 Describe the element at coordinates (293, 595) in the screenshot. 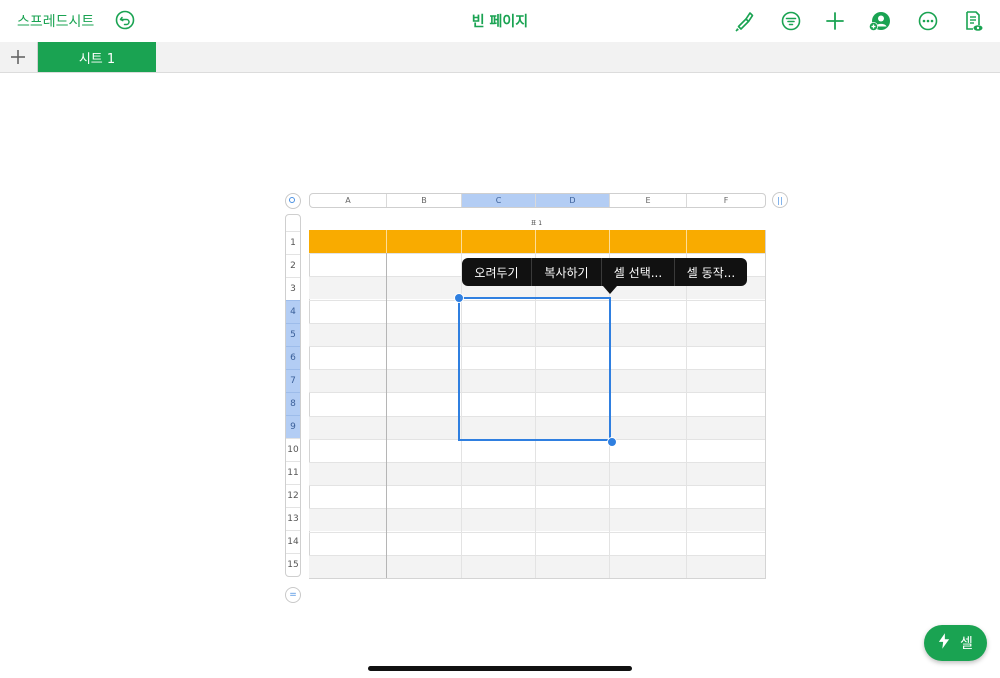

I see `add-row-handle: =` at that location.